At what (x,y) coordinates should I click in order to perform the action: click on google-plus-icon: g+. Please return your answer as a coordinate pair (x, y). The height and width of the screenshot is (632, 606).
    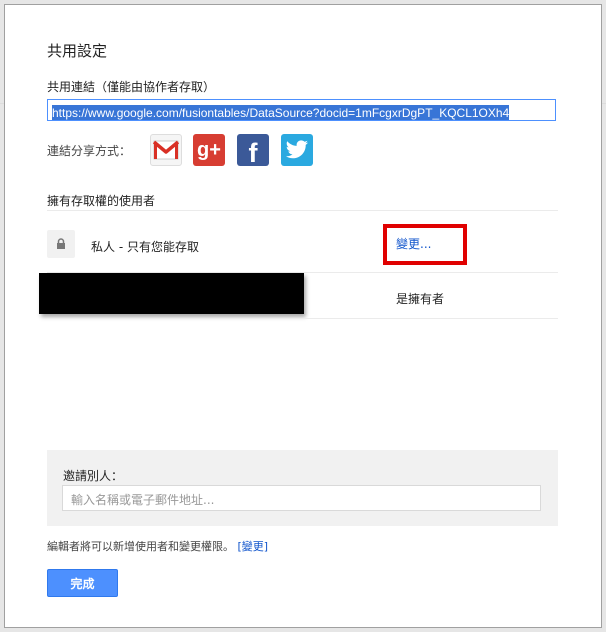
    Looking at the image, I should click on (209, 150).